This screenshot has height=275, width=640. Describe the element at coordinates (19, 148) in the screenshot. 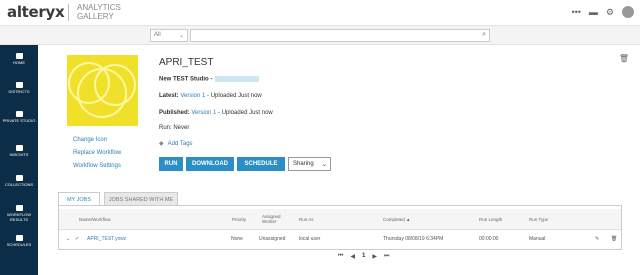

I see `insights-icon` at that location.